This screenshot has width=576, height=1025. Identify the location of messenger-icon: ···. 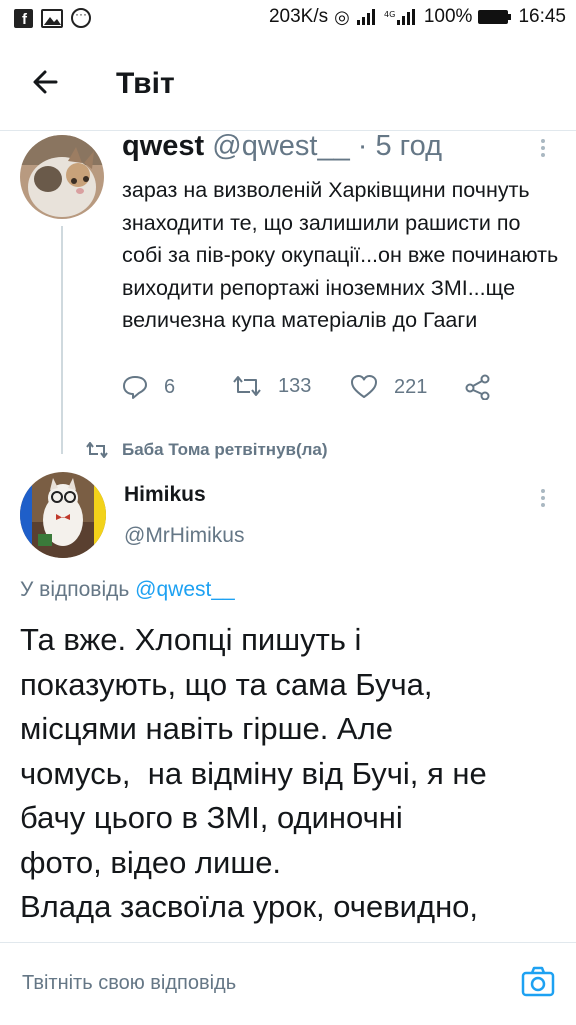
(81, 17).